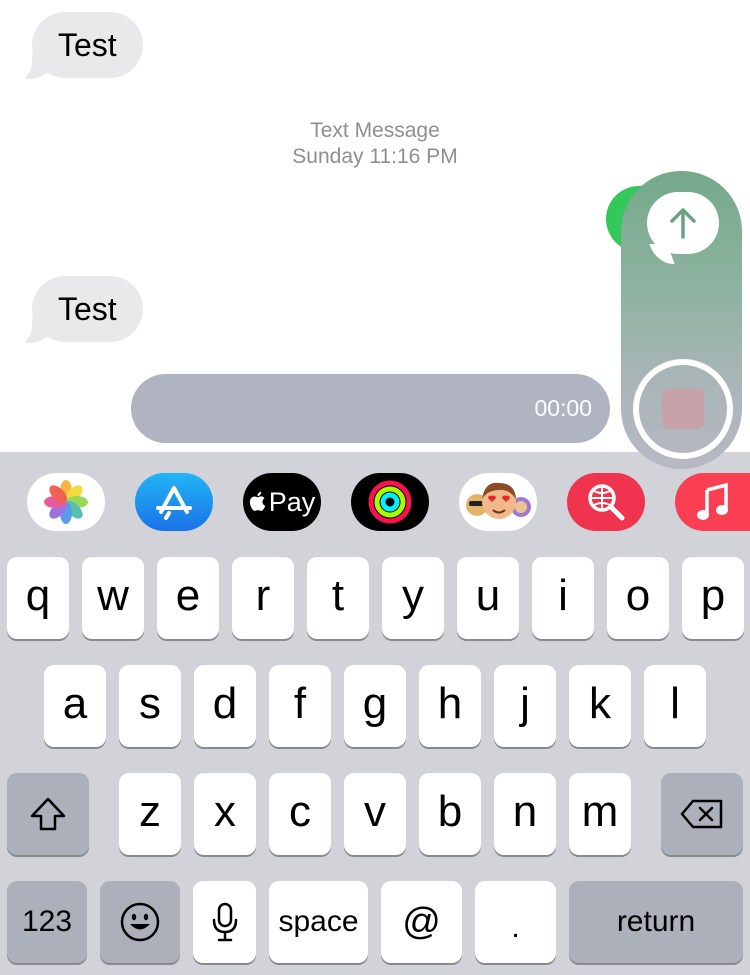 The height and width of the screenshot is (975, 750). I want to click on send-audio-button, so click(683, 228).